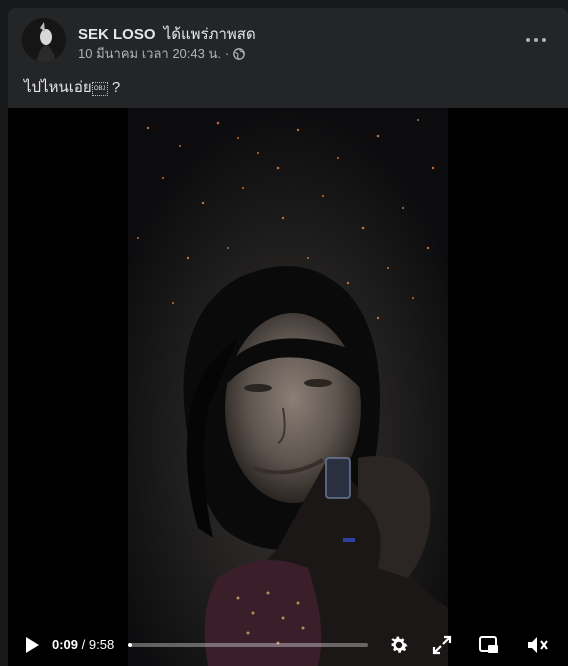  What do you see at coordinates (538, 645) in the screenshot?
I see `muted-speaker-icon` at bounding box center [538, 645].